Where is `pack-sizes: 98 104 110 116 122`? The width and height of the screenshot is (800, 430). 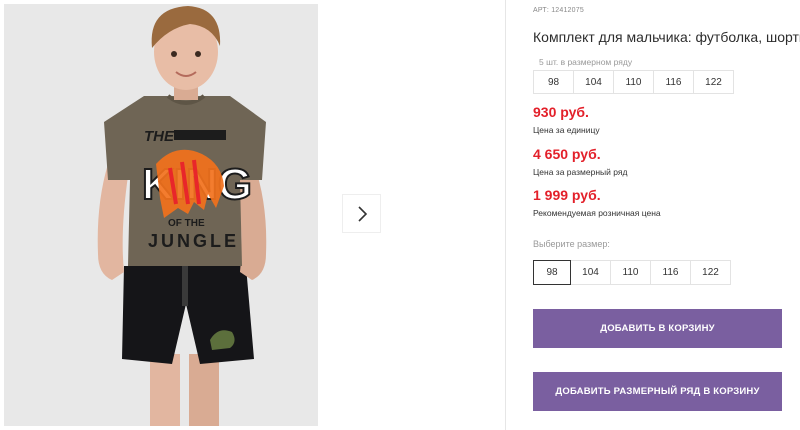
pack-sizes: 98 104 110 116 122 is located at coordinates (633, 82).